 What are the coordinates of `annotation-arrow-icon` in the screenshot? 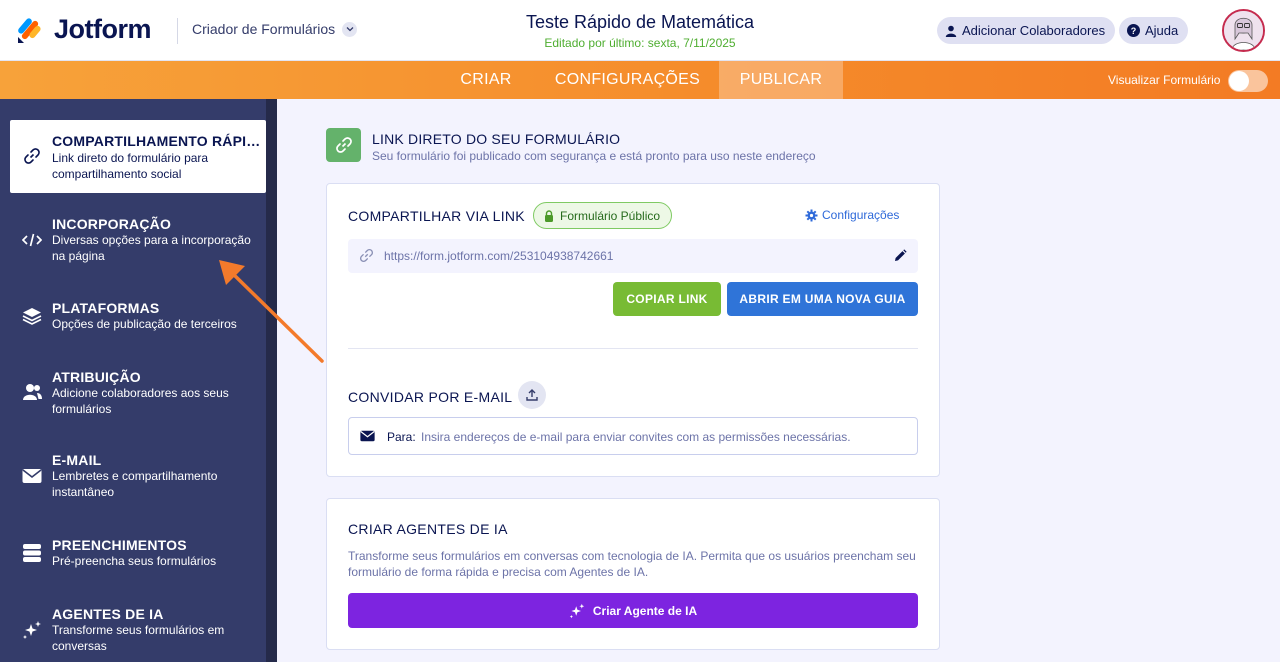 It's located at (271, 311).